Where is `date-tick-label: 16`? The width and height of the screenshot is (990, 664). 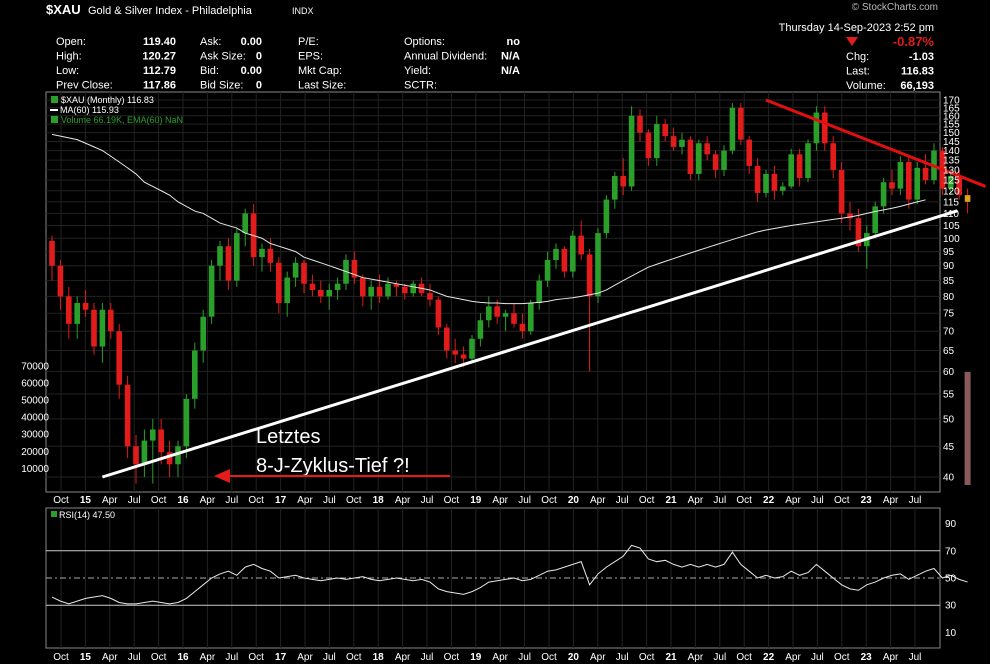 date-tick-label: 16 is located at coordinates (183, 500).